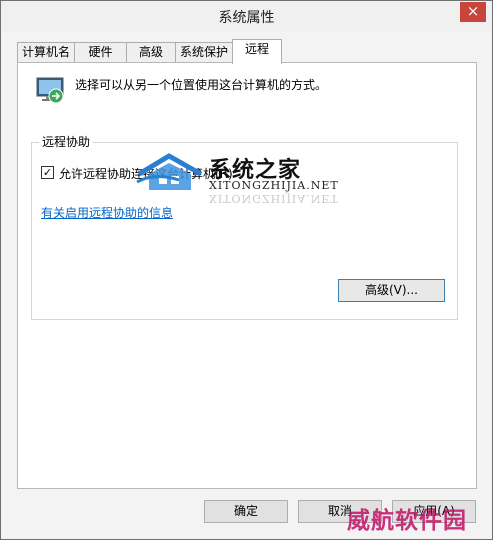 This screenshot has height=540, width=493. What do you see at coordinates (169, 171) in the screenshot?
I see `house-logo-icon` at bounding box center [169, 171].